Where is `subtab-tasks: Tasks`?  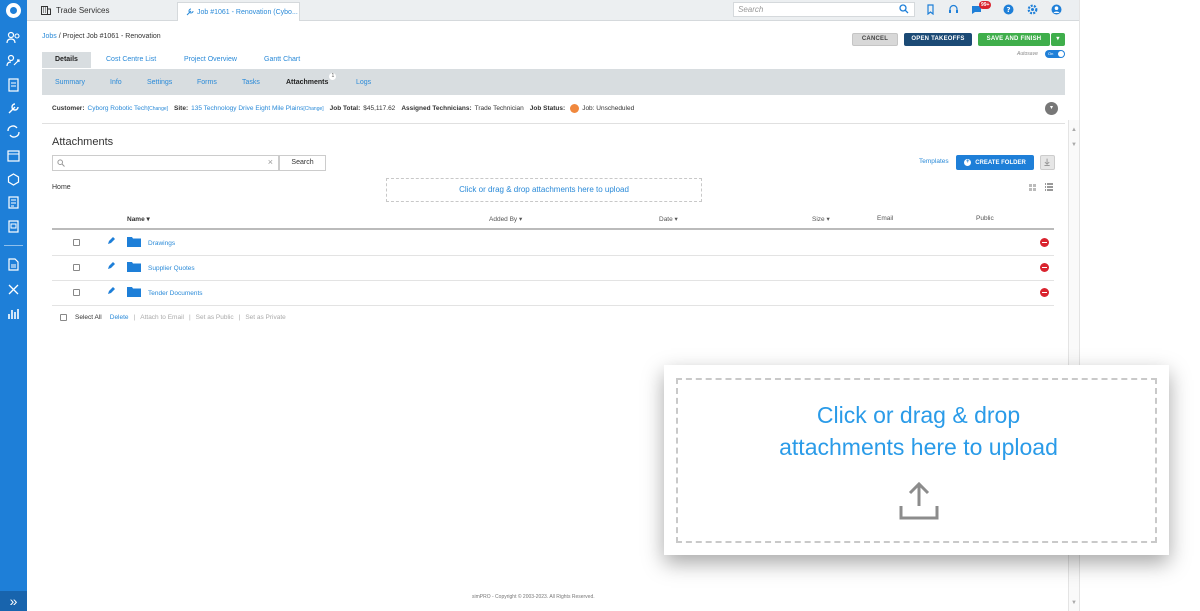
subtab-tasks: Tasks is located at coordinates (251, 82).